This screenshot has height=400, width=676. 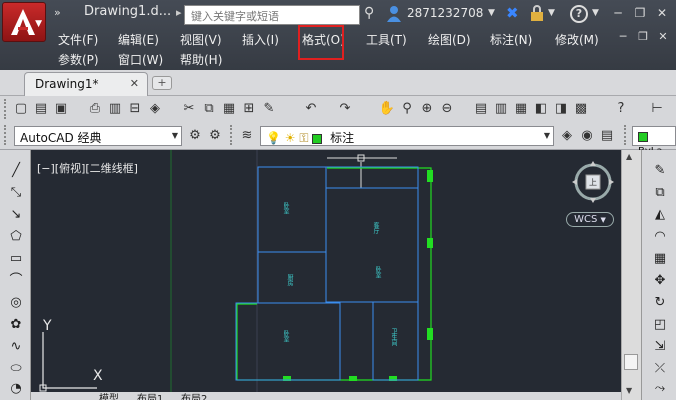 I want to click on 3d-print-icon: ◈, so click(x=155, y=109).